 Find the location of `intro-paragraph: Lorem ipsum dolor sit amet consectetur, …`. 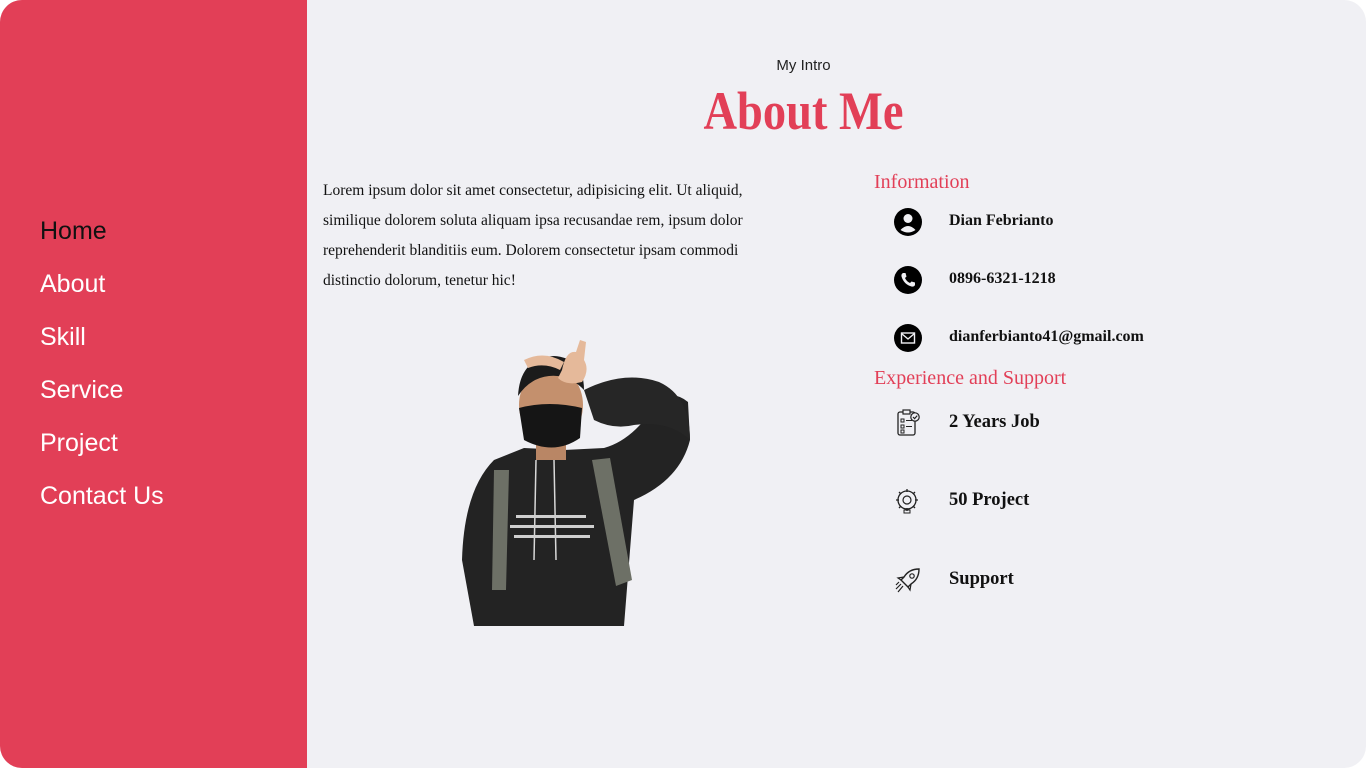

intro-paragraph: Lorem ipsum dolor sit amet consectetur, … is located at coordinates (533, 235).